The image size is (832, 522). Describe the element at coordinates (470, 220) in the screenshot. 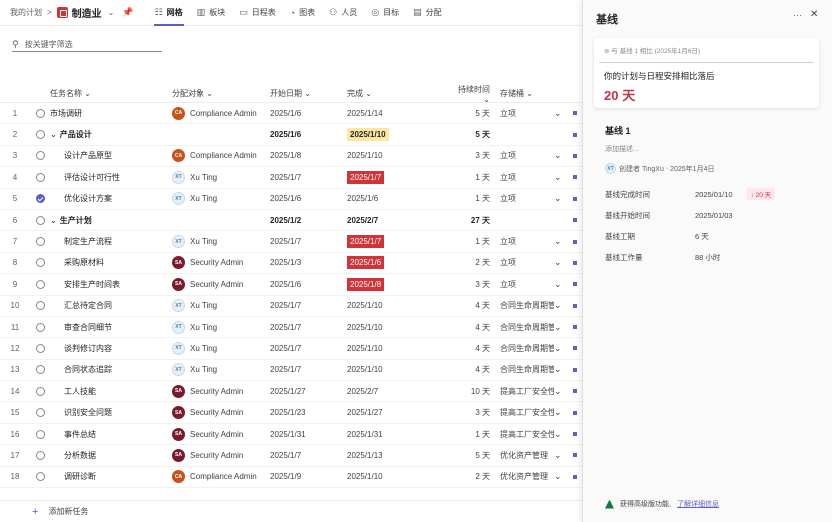

I see `duration-cell: 27 天` at that location.